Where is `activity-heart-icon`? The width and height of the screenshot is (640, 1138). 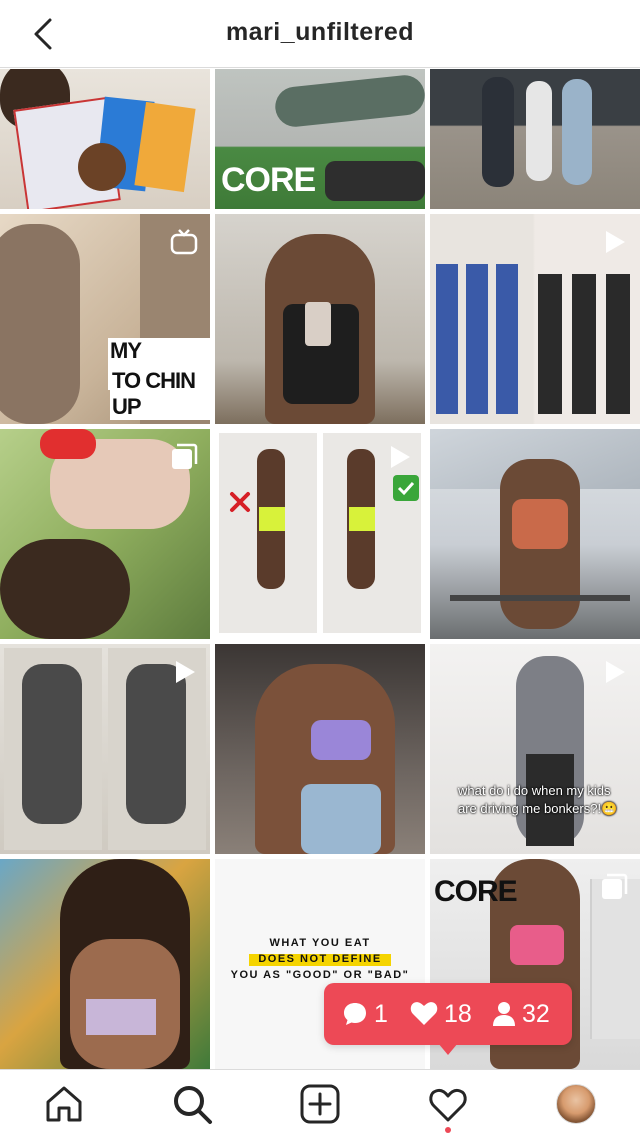 activity-heart-icon is located at coordinates (448, 1104).